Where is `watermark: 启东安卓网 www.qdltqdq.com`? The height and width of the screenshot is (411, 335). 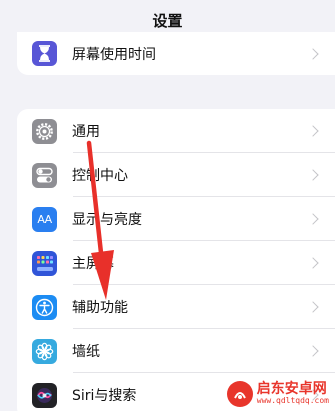
watermark: 启东安卓网 www.qdltqdq.com is located at coordinates (277, 394).